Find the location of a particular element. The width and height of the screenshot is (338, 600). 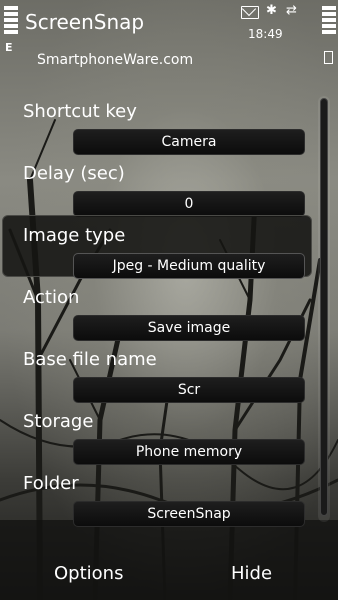

setting-delay: Delay (sec) 0 is located at coordinates (169, 184).